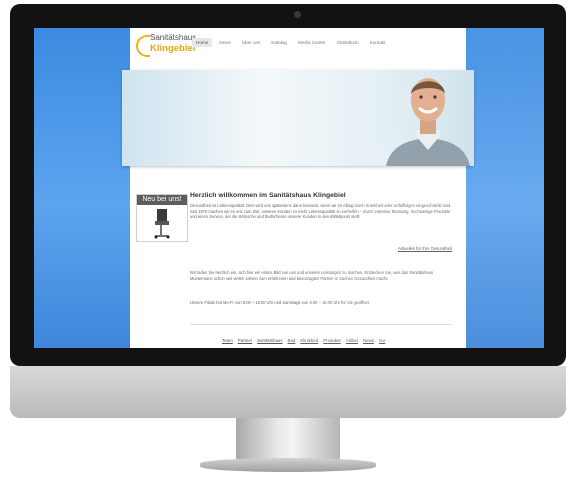  I want to click on logo-line-1: Sanitätshaus, so click(173, 37).